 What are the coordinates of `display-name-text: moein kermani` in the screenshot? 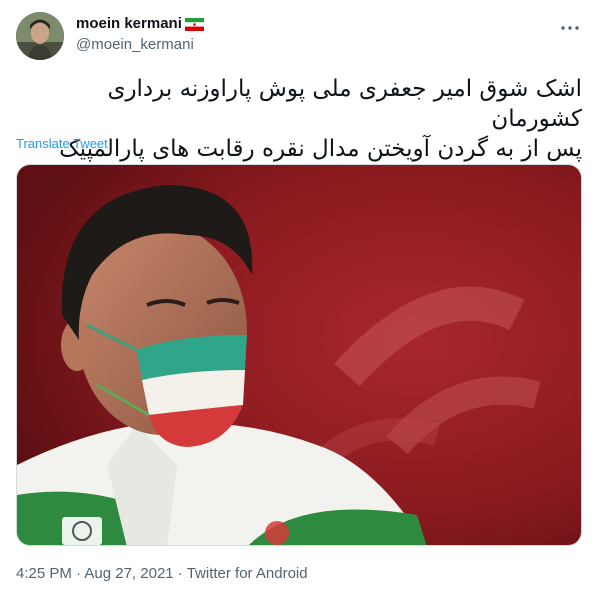 It's located at (129, 23).